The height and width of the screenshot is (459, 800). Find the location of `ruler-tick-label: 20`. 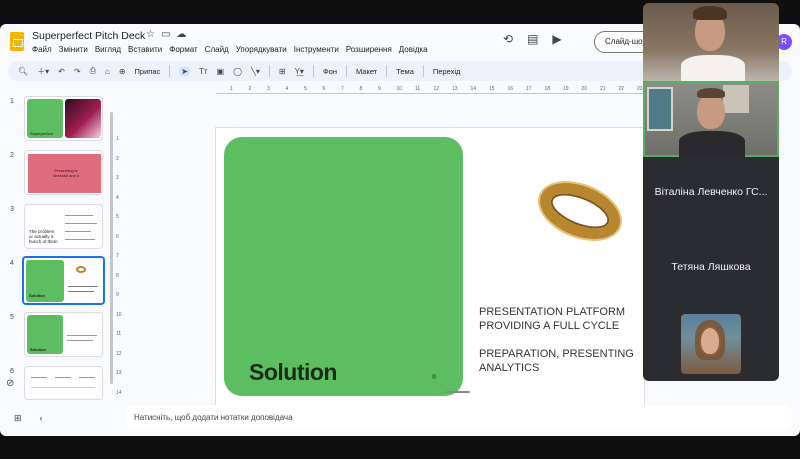

ruler-tick-label: 20 is located at coordinates (584, 89).